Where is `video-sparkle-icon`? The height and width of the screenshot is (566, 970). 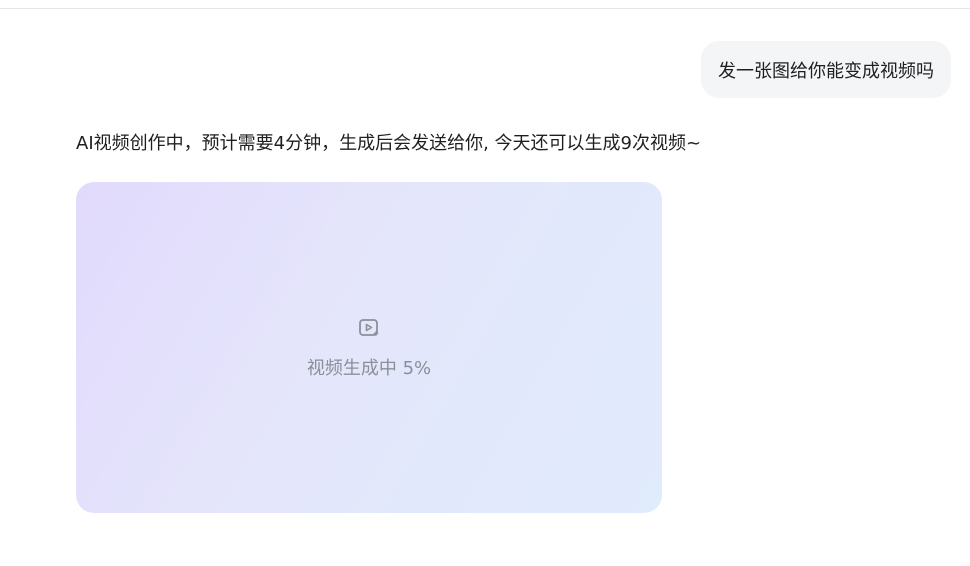 video-sparkle-icon is located at coordinates (369, 328).